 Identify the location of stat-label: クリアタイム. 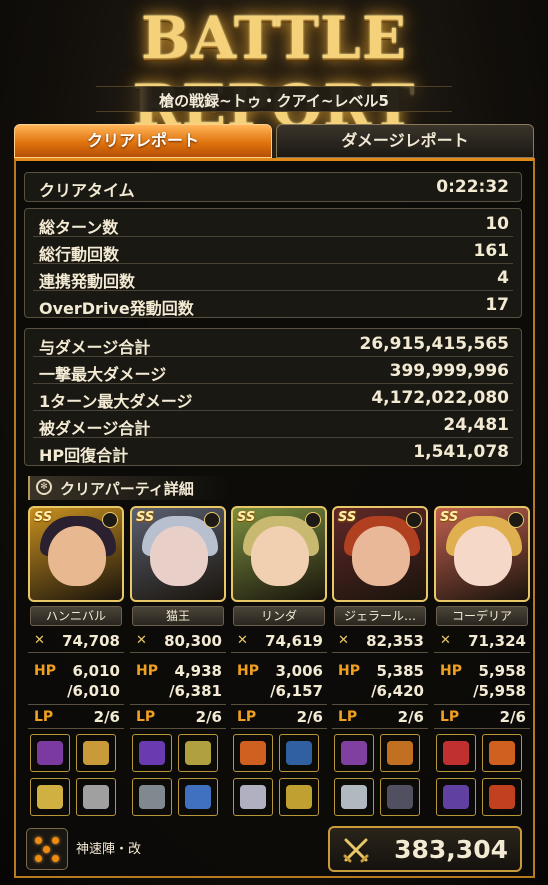
(87, 190).